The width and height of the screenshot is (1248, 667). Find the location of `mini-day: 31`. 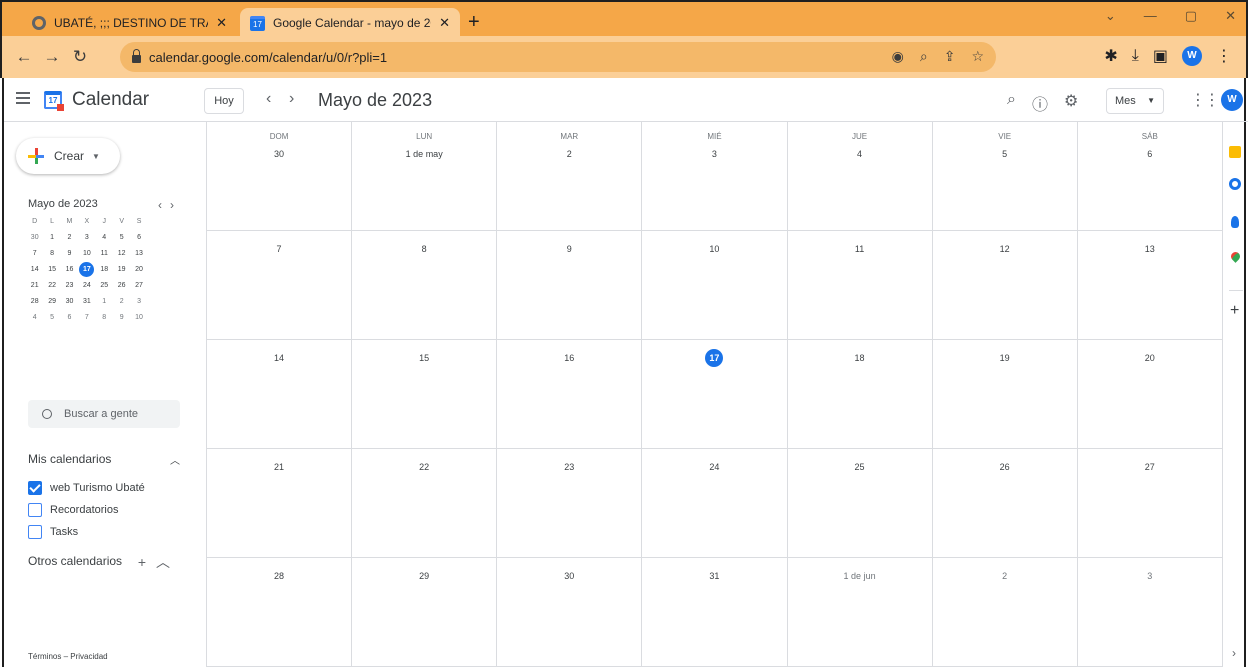

mini-day: 31 is located at coordinates (86, 302).